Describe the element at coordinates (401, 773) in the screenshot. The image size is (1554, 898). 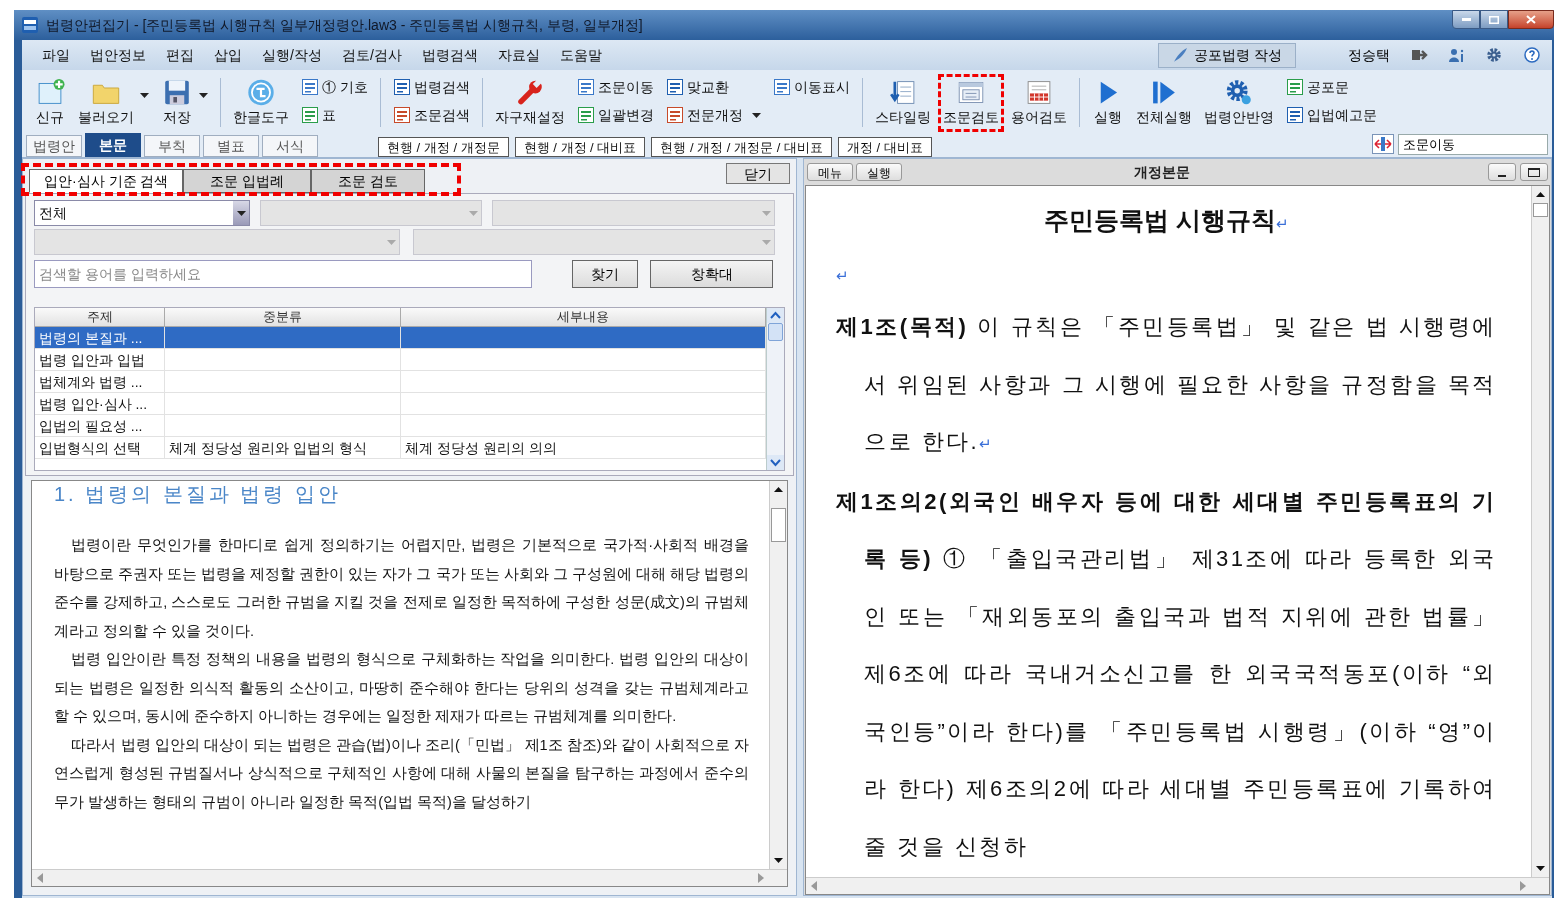
I see `paragraph: 따라서 법령 입안의 대상이 되는 법령은 관습(법)이나 조리(「민법」 제1조 참조)와 같이 사회적으로 자연스럽게 형성된 규범질서나 상식적으로 구체적인 사항에 대해 사물의 본질을 탐구하는 과정에서 준수의무가 발생하는 형태의 규범이 아니라 일정한 목적(입법 목적)을 달성하기` at that location.